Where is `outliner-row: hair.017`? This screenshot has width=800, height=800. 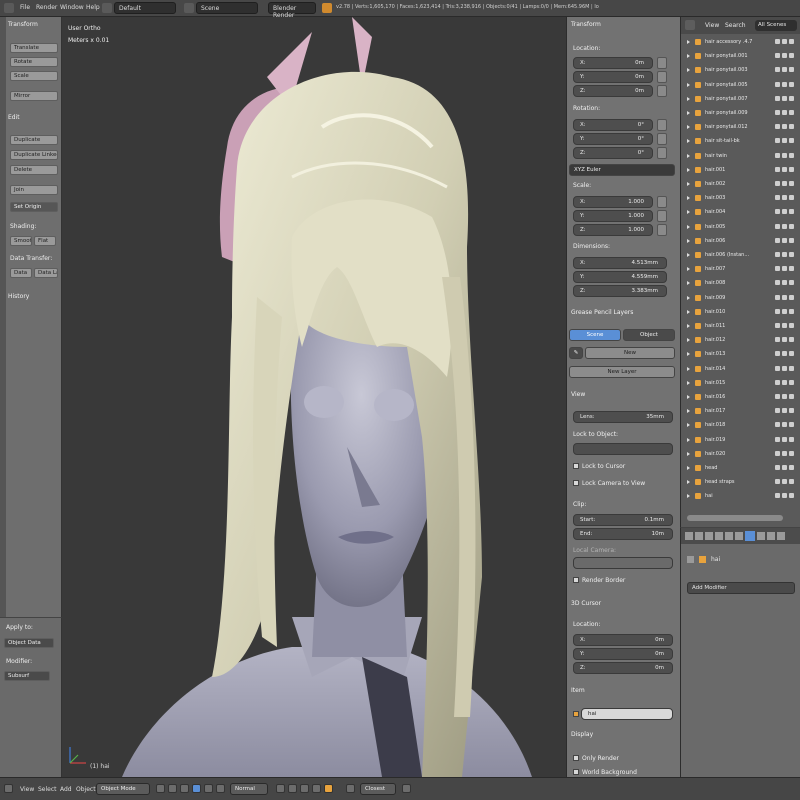 outliner-row: hair.017 is located at coordinates (740, 411).